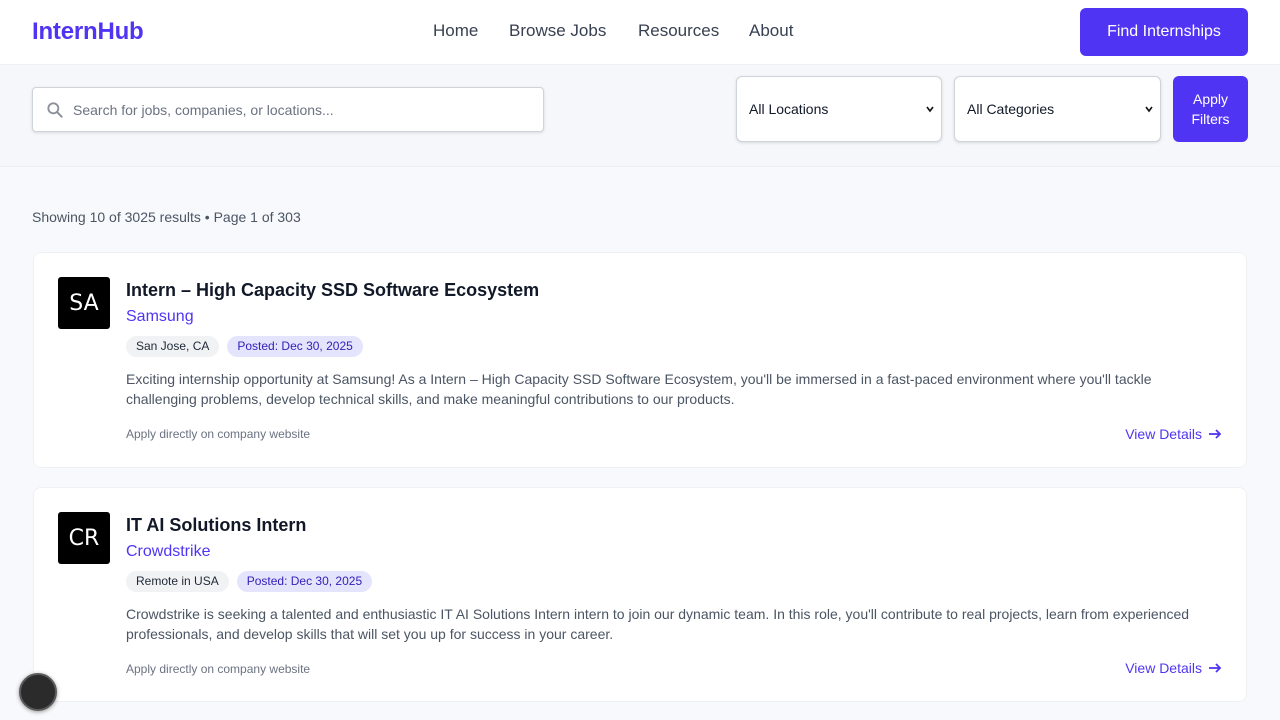 The height and width of the screenshot is (720, 1280). I want to click on category-select-value: All Categories, so click(1011, 109).